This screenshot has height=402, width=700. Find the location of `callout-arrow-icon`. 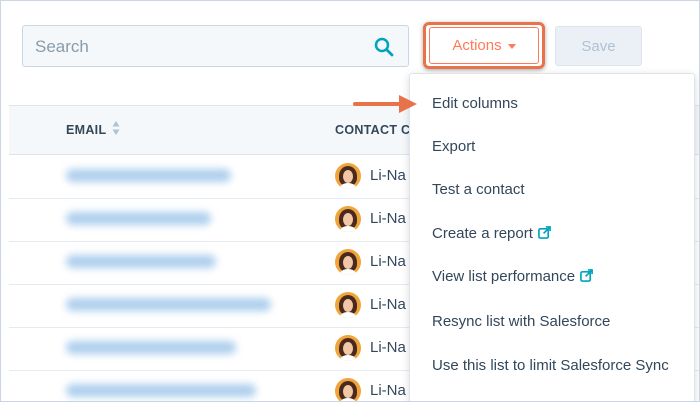

callout-arrow-icon is located at coordinates (385, 104).